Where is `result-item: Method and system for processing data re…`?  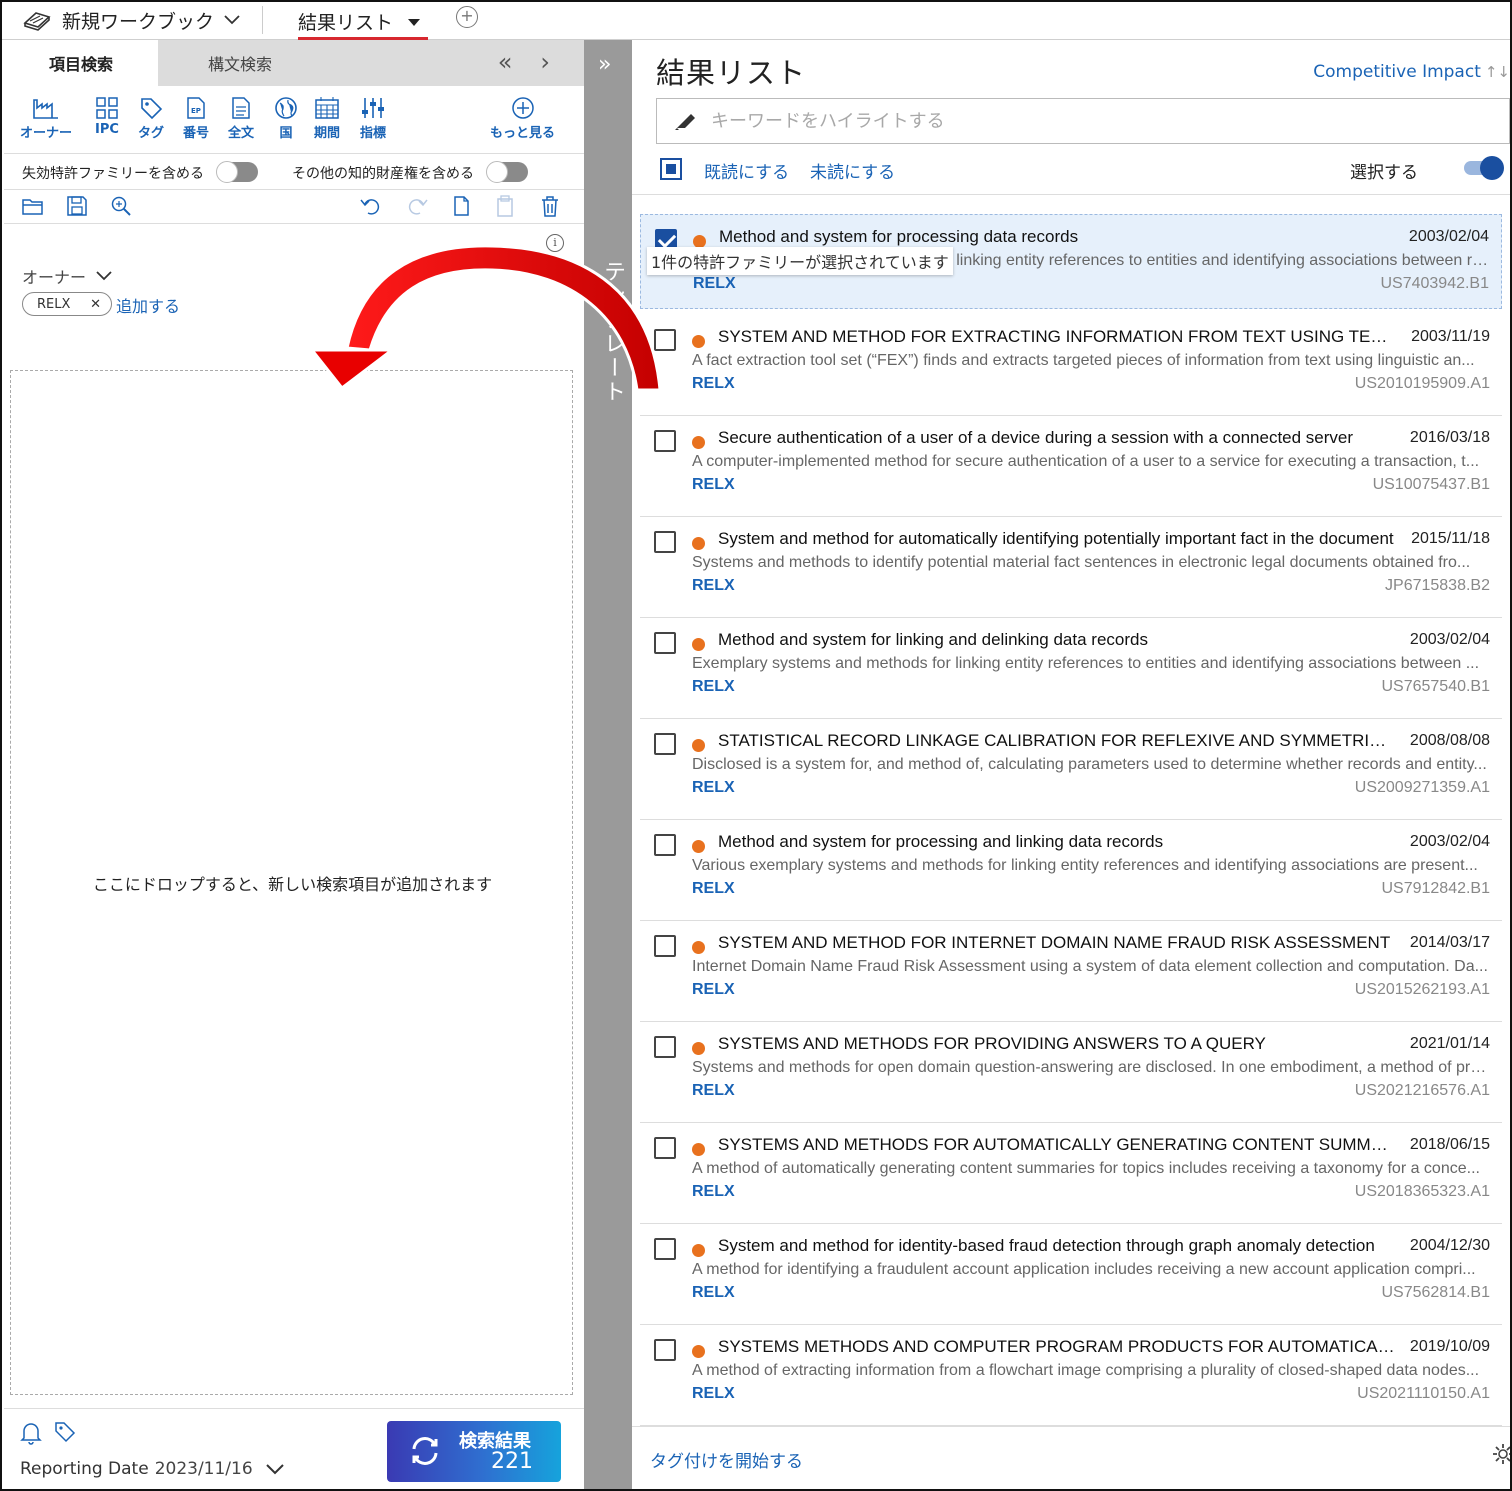
result-item: Method and system for processing data re… is located at coordinates (1071, 261).